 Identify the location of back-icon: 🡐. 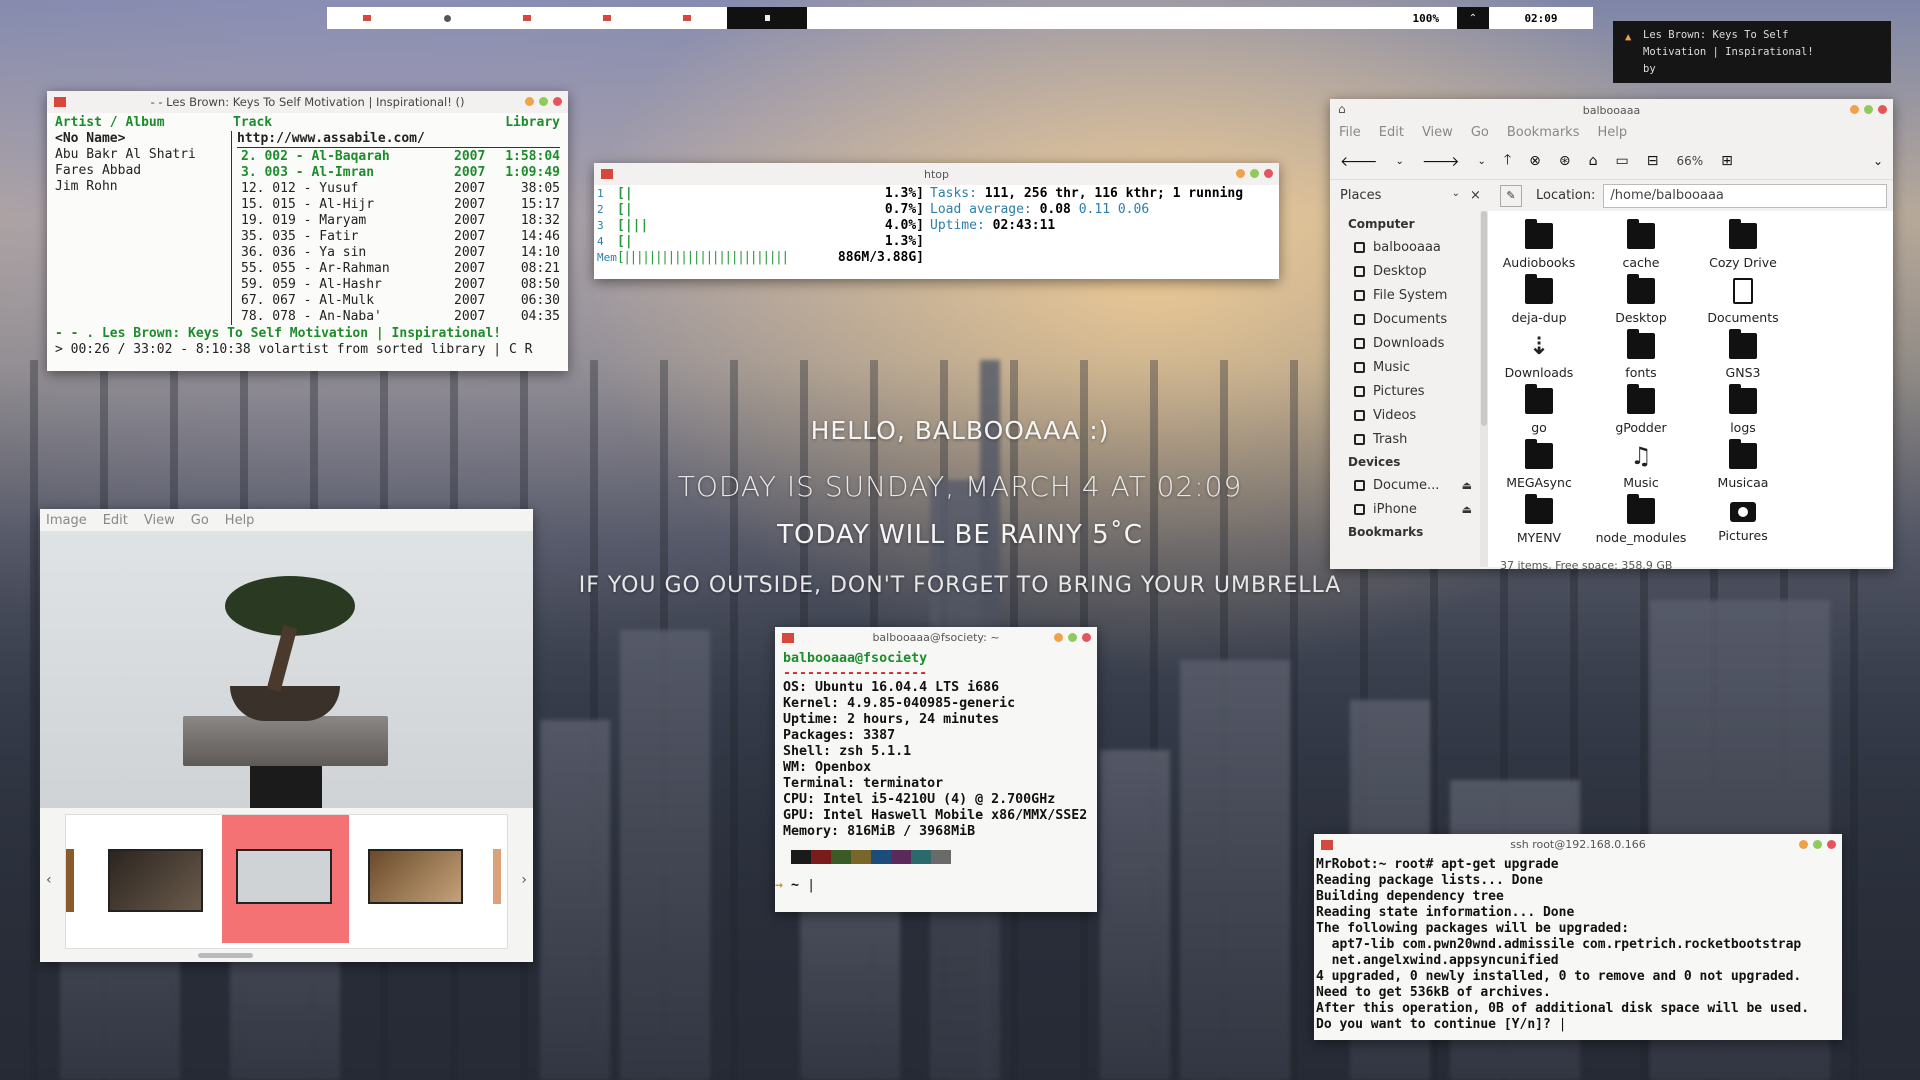
(1359, 161).